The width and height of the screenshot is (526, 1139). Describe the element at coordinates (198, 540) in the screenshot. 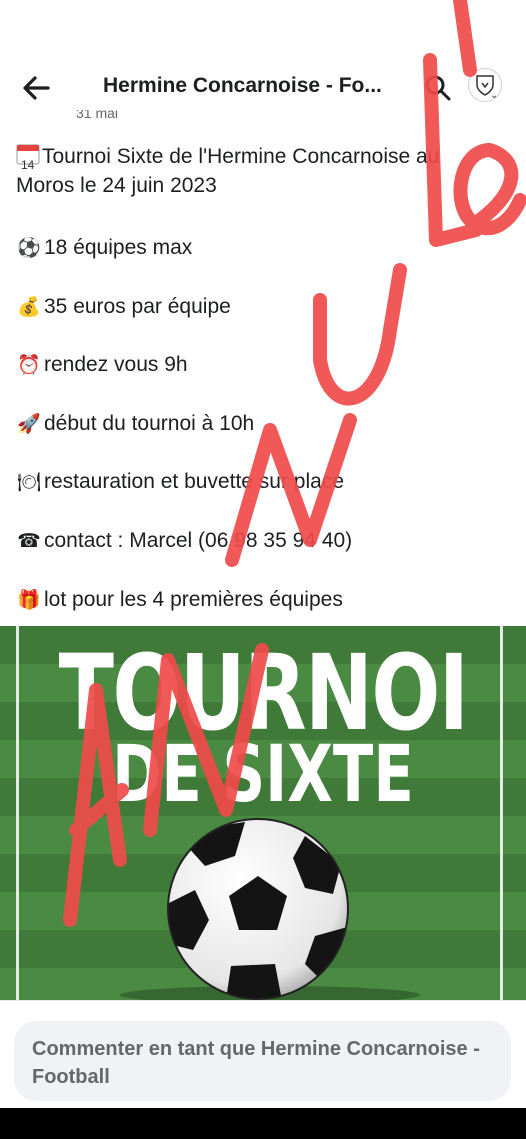

I see `item-text: contact : Marcel (06 98 35 94 40)` at that location.